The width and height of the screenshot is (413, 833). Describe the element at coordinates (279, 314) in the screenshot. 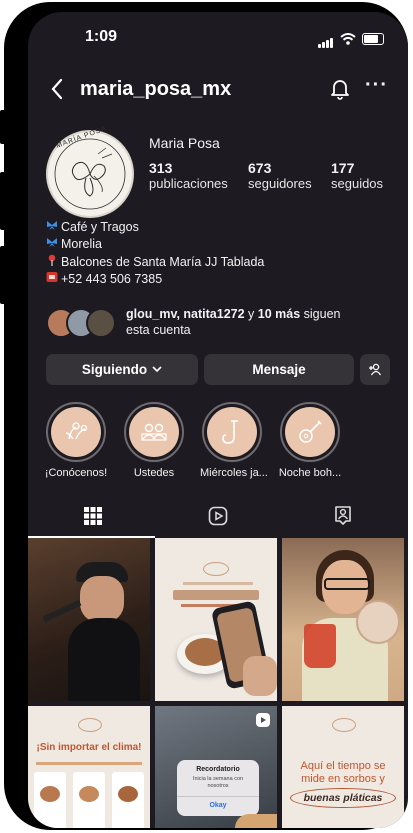

I see `followed-by-more: 10 más` at that location.